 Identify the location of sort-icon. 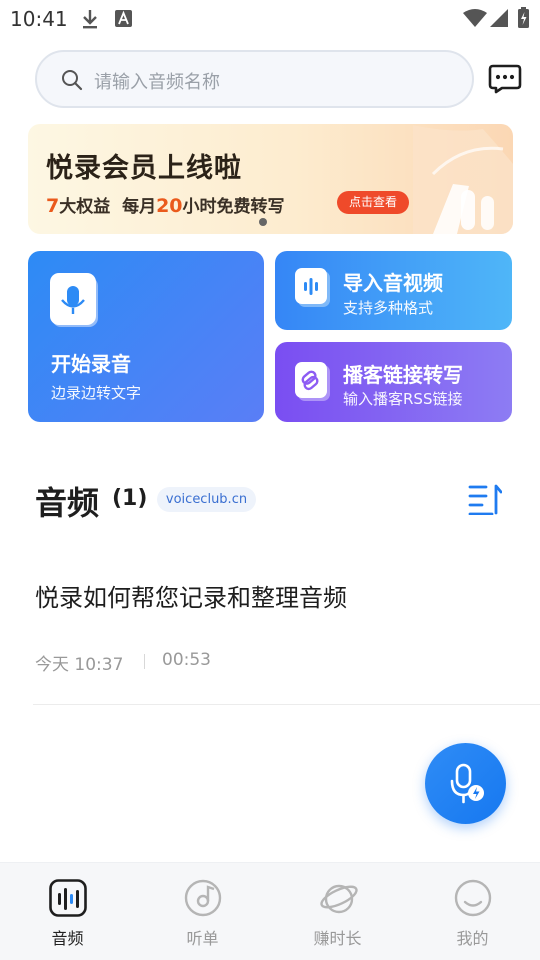
(485, 501).